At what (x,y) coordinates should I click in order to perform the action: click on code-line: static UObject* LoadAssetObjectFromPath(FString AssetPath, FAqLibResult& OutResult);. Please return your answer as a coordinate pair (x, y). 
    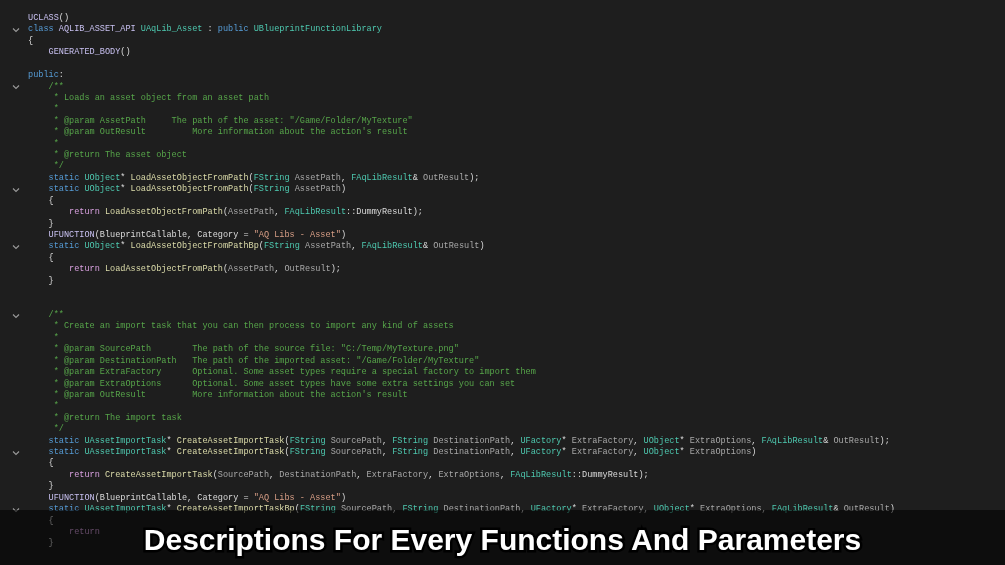
    Looking at the image, I should click on (263, 178).